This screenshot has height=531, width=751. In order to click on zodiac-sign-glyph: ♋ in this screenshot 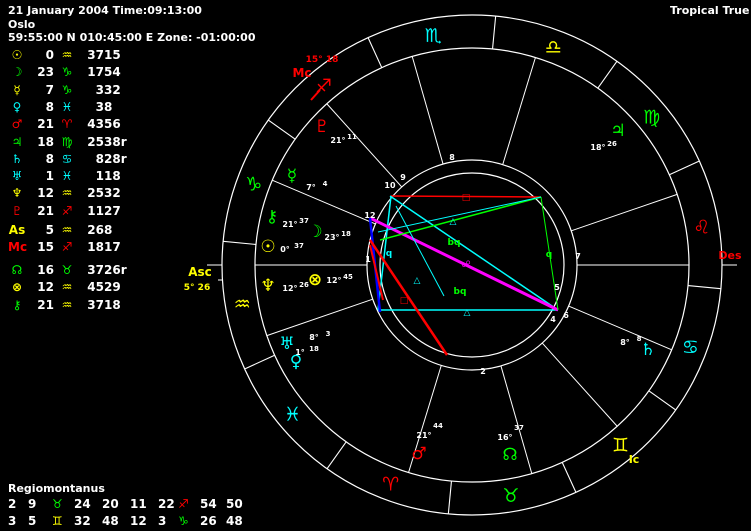, I will do `click(690, 347)`.